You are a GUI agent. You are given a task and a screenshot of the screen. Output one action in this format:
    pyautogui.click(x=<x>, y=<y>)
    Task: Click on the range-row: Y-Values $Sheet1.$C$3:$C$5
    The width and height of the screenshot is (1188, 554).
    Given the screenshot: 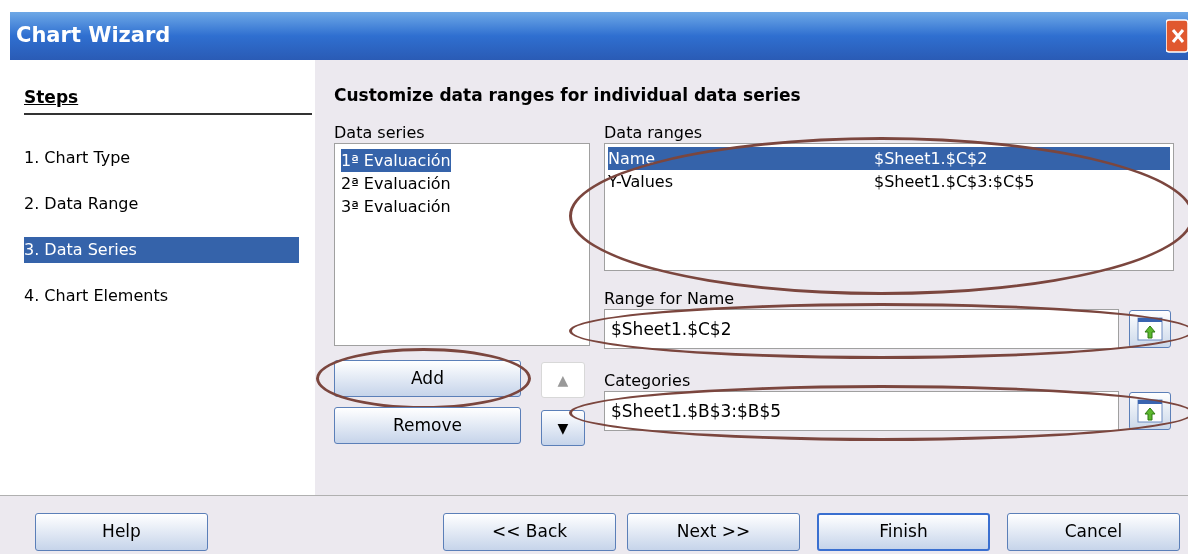 What is the action you would take?
    pyautogui.click(x=889, y=181)
    